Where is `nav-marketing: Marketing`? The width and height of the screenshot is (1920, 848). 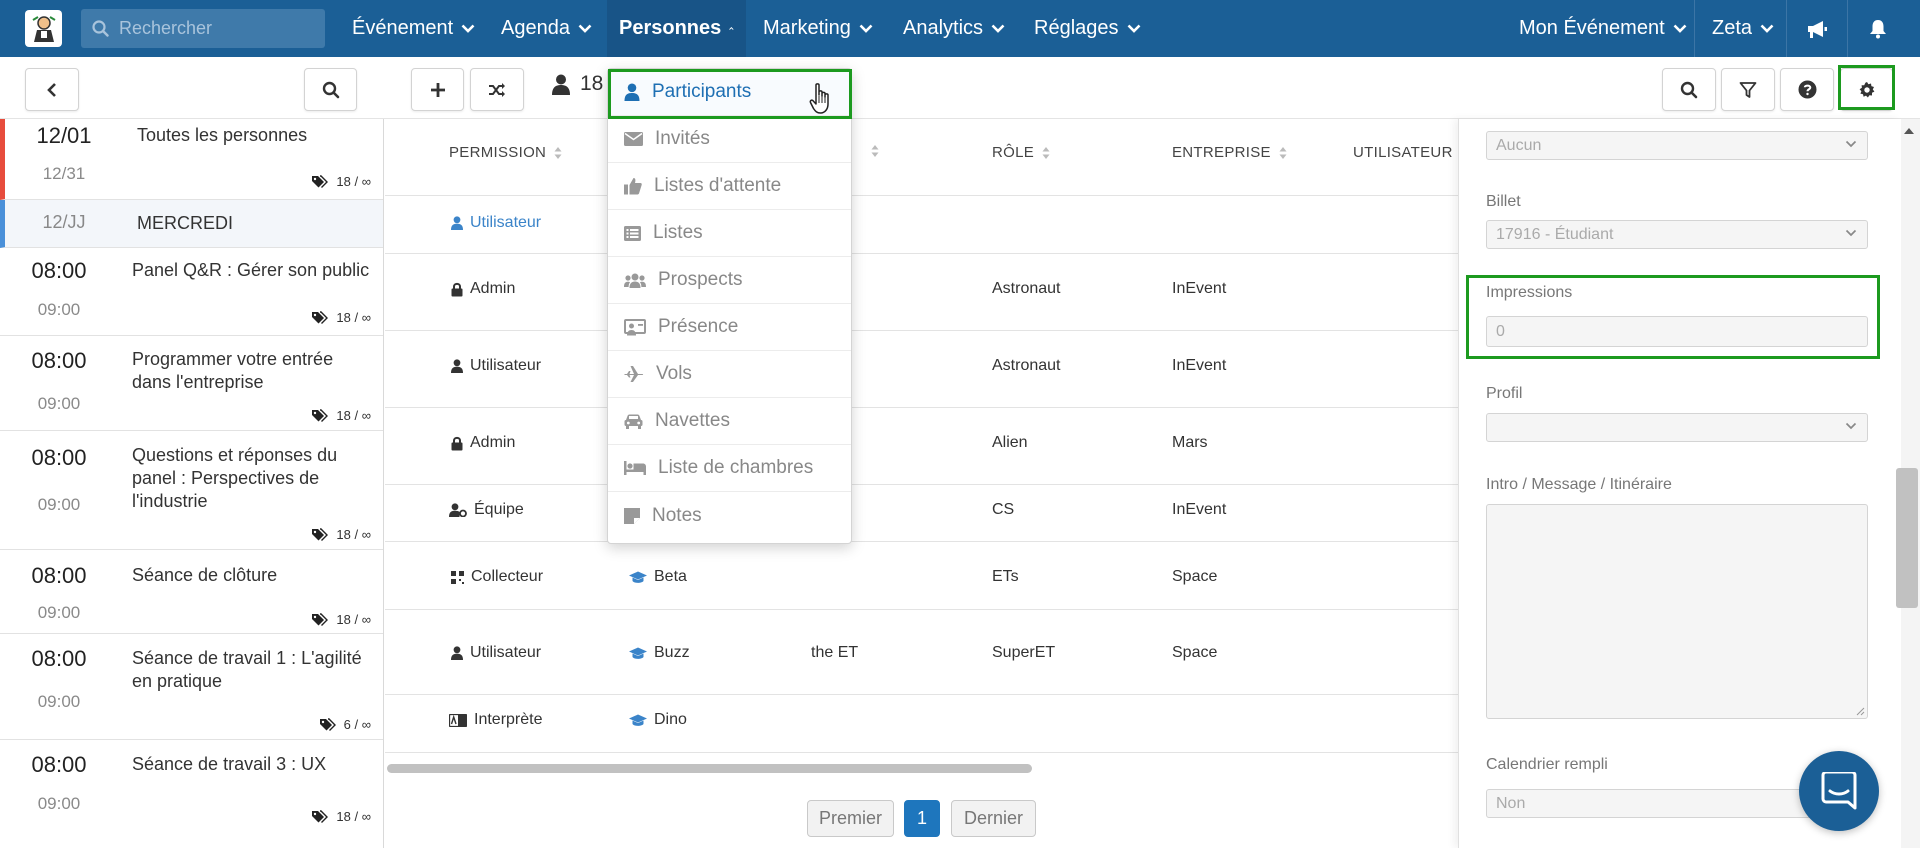 nav-marketing: Marketing is located at coordinates (818, 28).